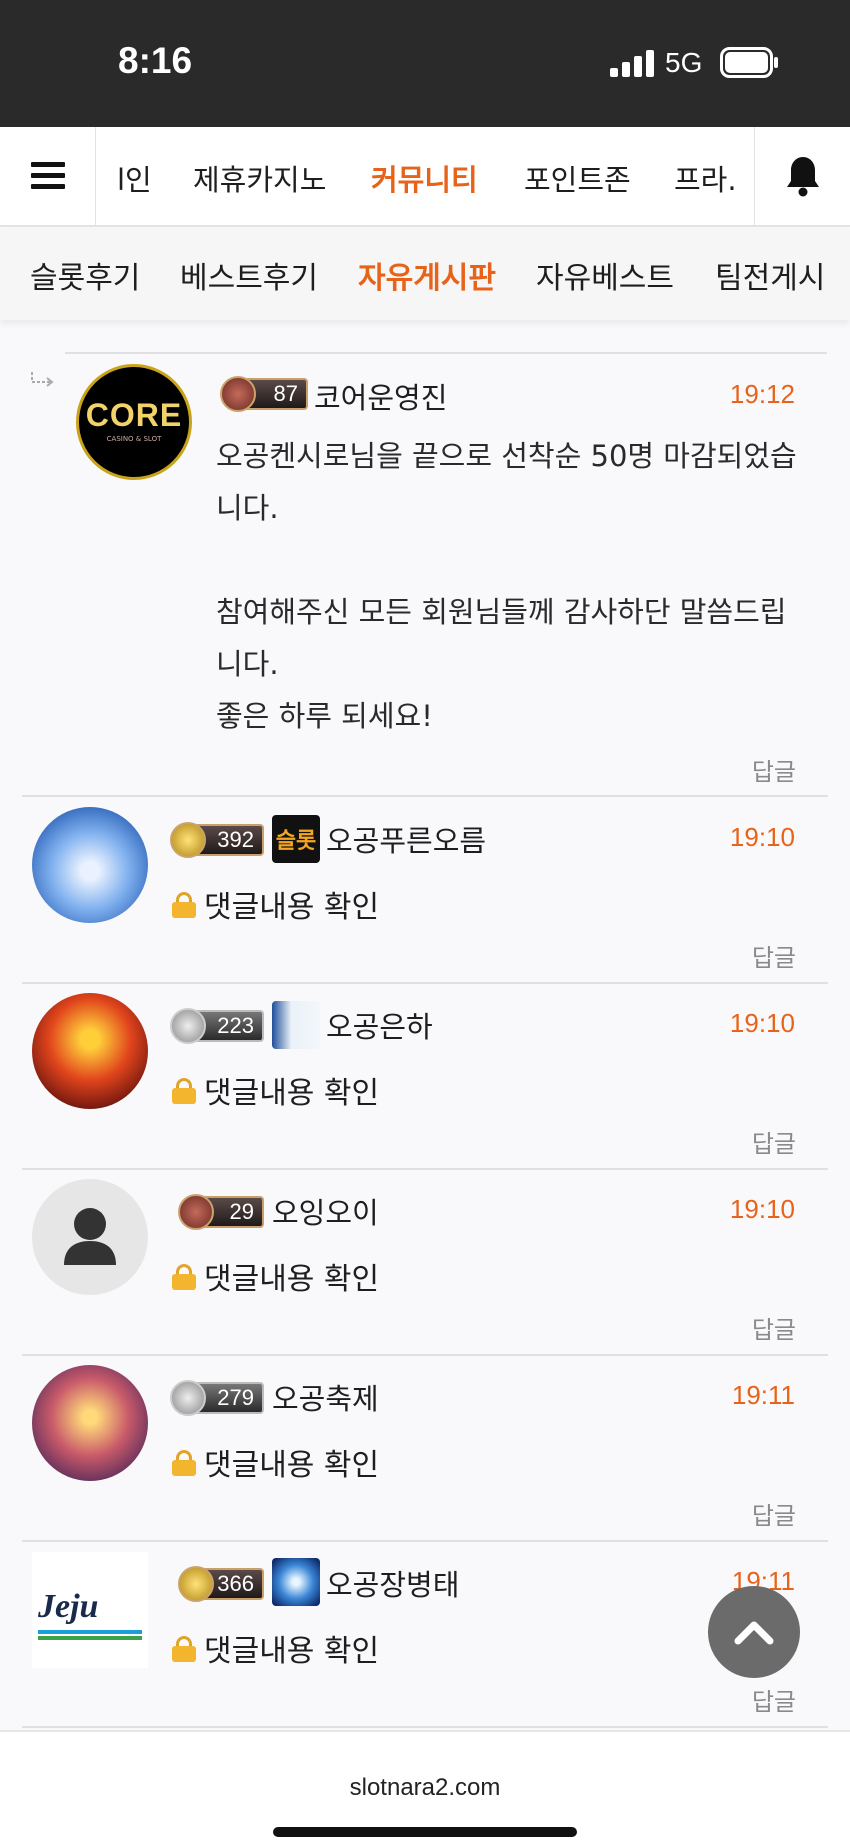 This screenshot has height=1843, width=850. Describe the element at coordinates (705, 178) in the screenshot. I see `nav-item-premium: 프라.` at that location.